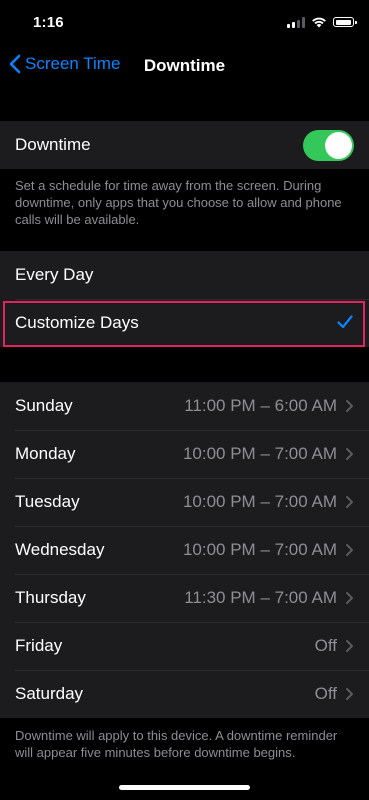 The width and height of the screenshot is (369, 800). I want to click on wifi-icon, so click(319, 22).